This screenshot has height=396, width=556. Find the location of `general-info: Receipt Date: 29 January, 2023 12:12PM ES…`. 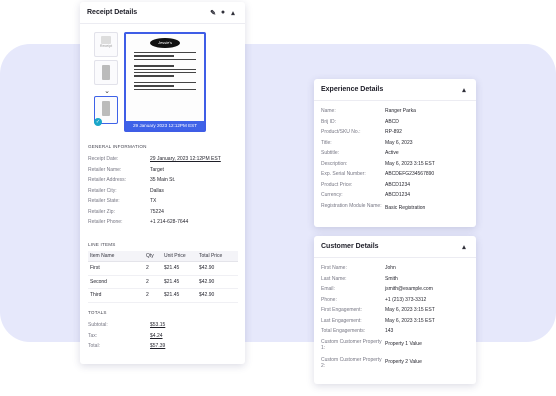

general-info: Receipt Date: 29 January, 2023 12:12PM ES… is located at coordinates (163, 191).